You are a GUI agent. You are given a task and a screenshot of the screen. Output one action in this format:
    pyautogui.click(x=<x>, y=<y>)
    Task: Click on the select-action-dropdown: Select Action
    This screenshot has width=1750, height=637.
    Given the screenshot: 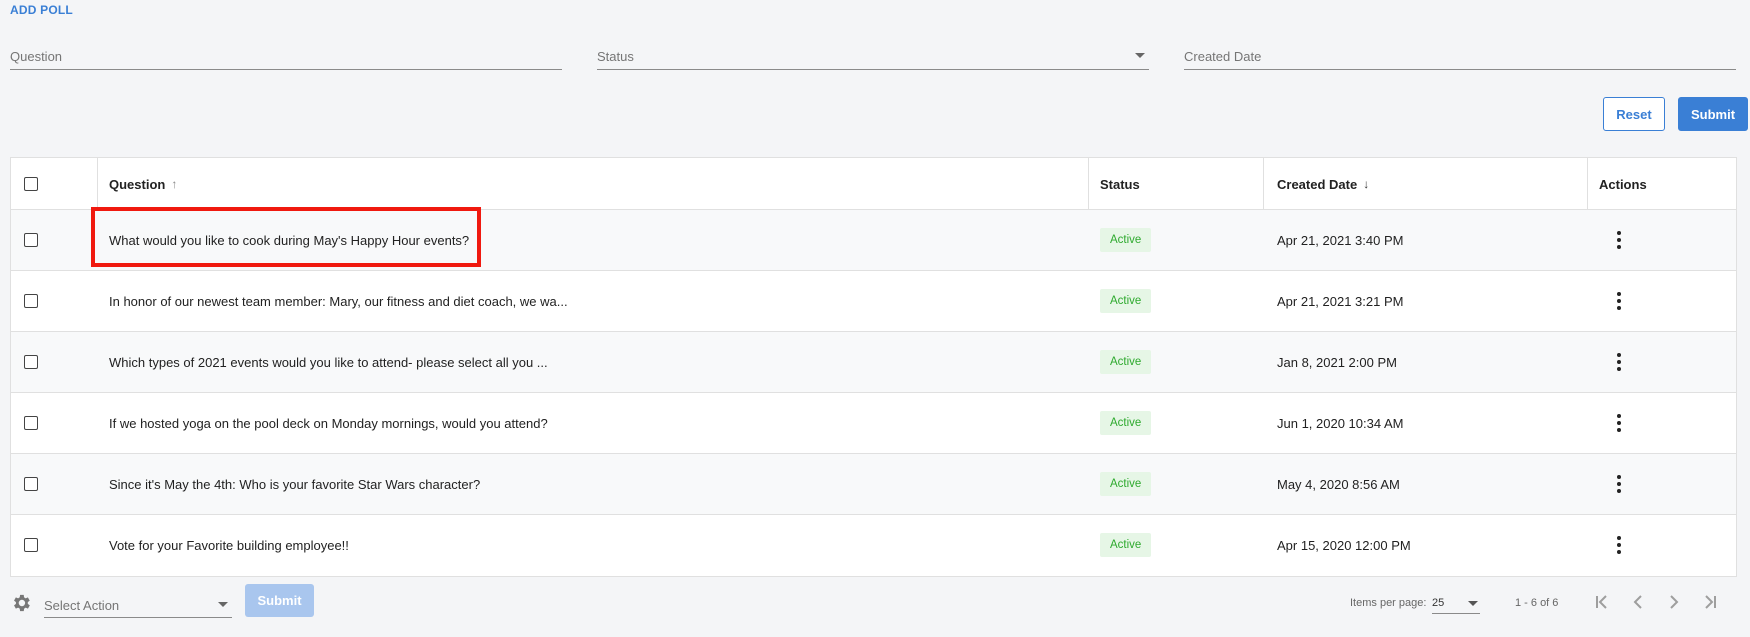 What is the action you would take?
    pyautogui.click(x=138, y=604)
    